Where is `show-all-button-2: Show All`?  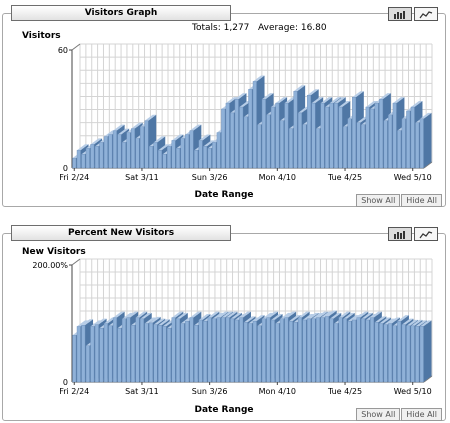
show-all-button-2: Show All is located at coordinates (378, 414).